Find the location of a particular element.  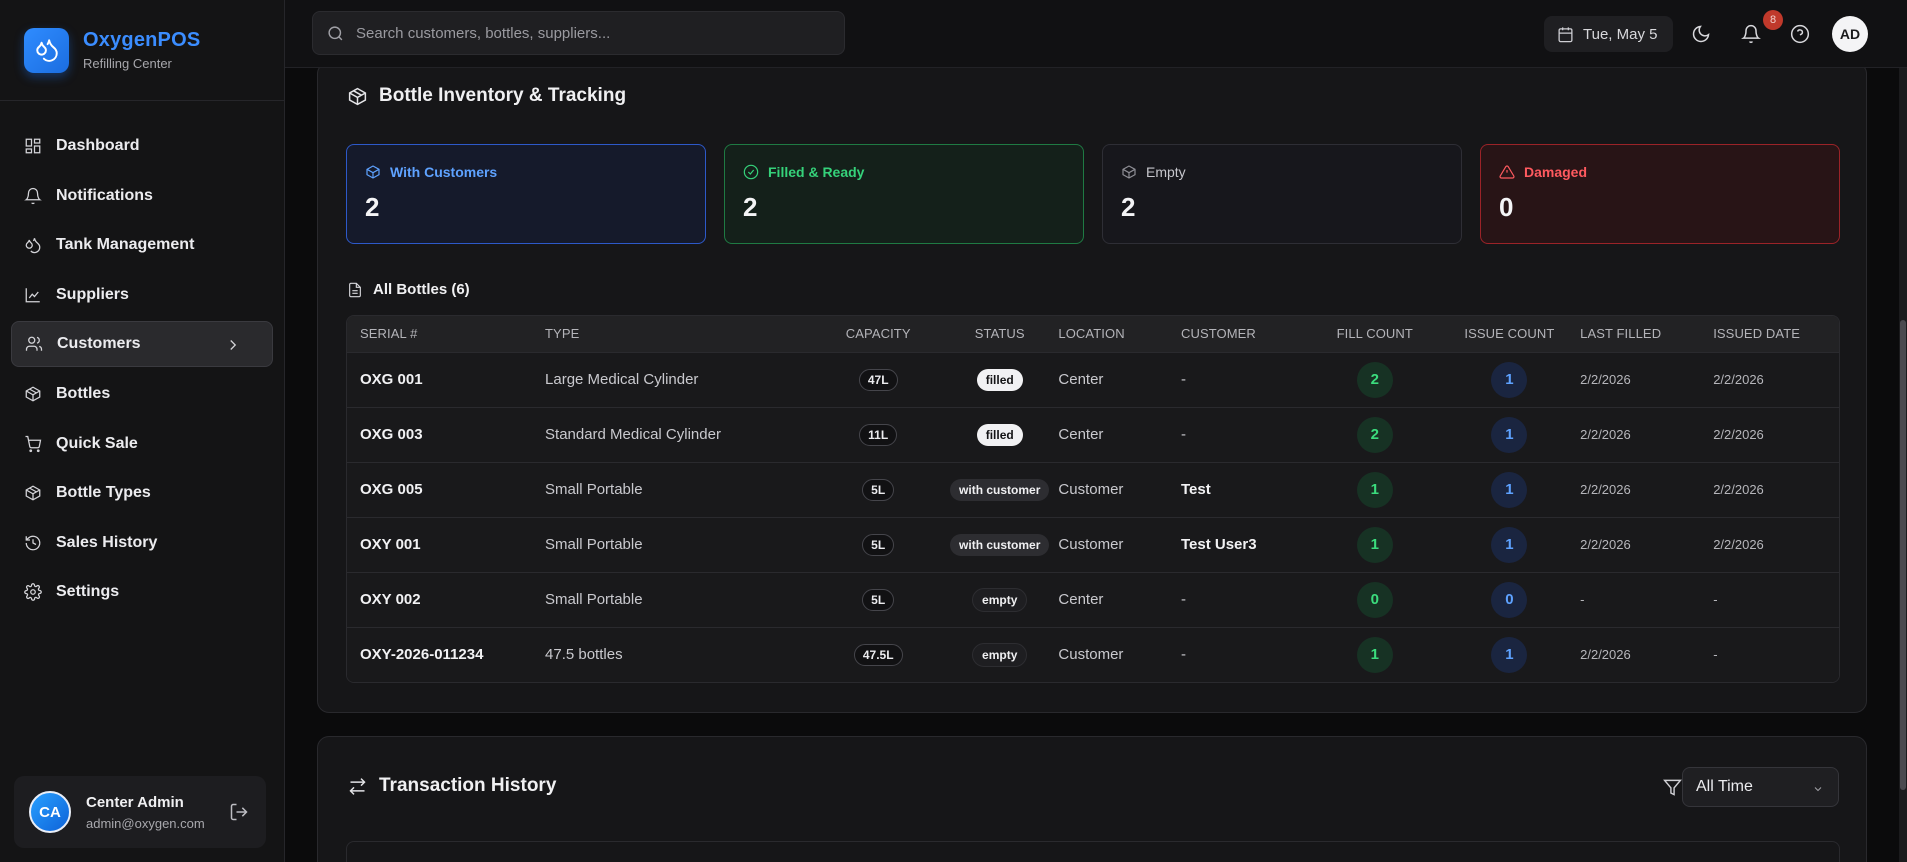

cell-serial: OXY-2026-011234 is located at coordinates (422, 655).